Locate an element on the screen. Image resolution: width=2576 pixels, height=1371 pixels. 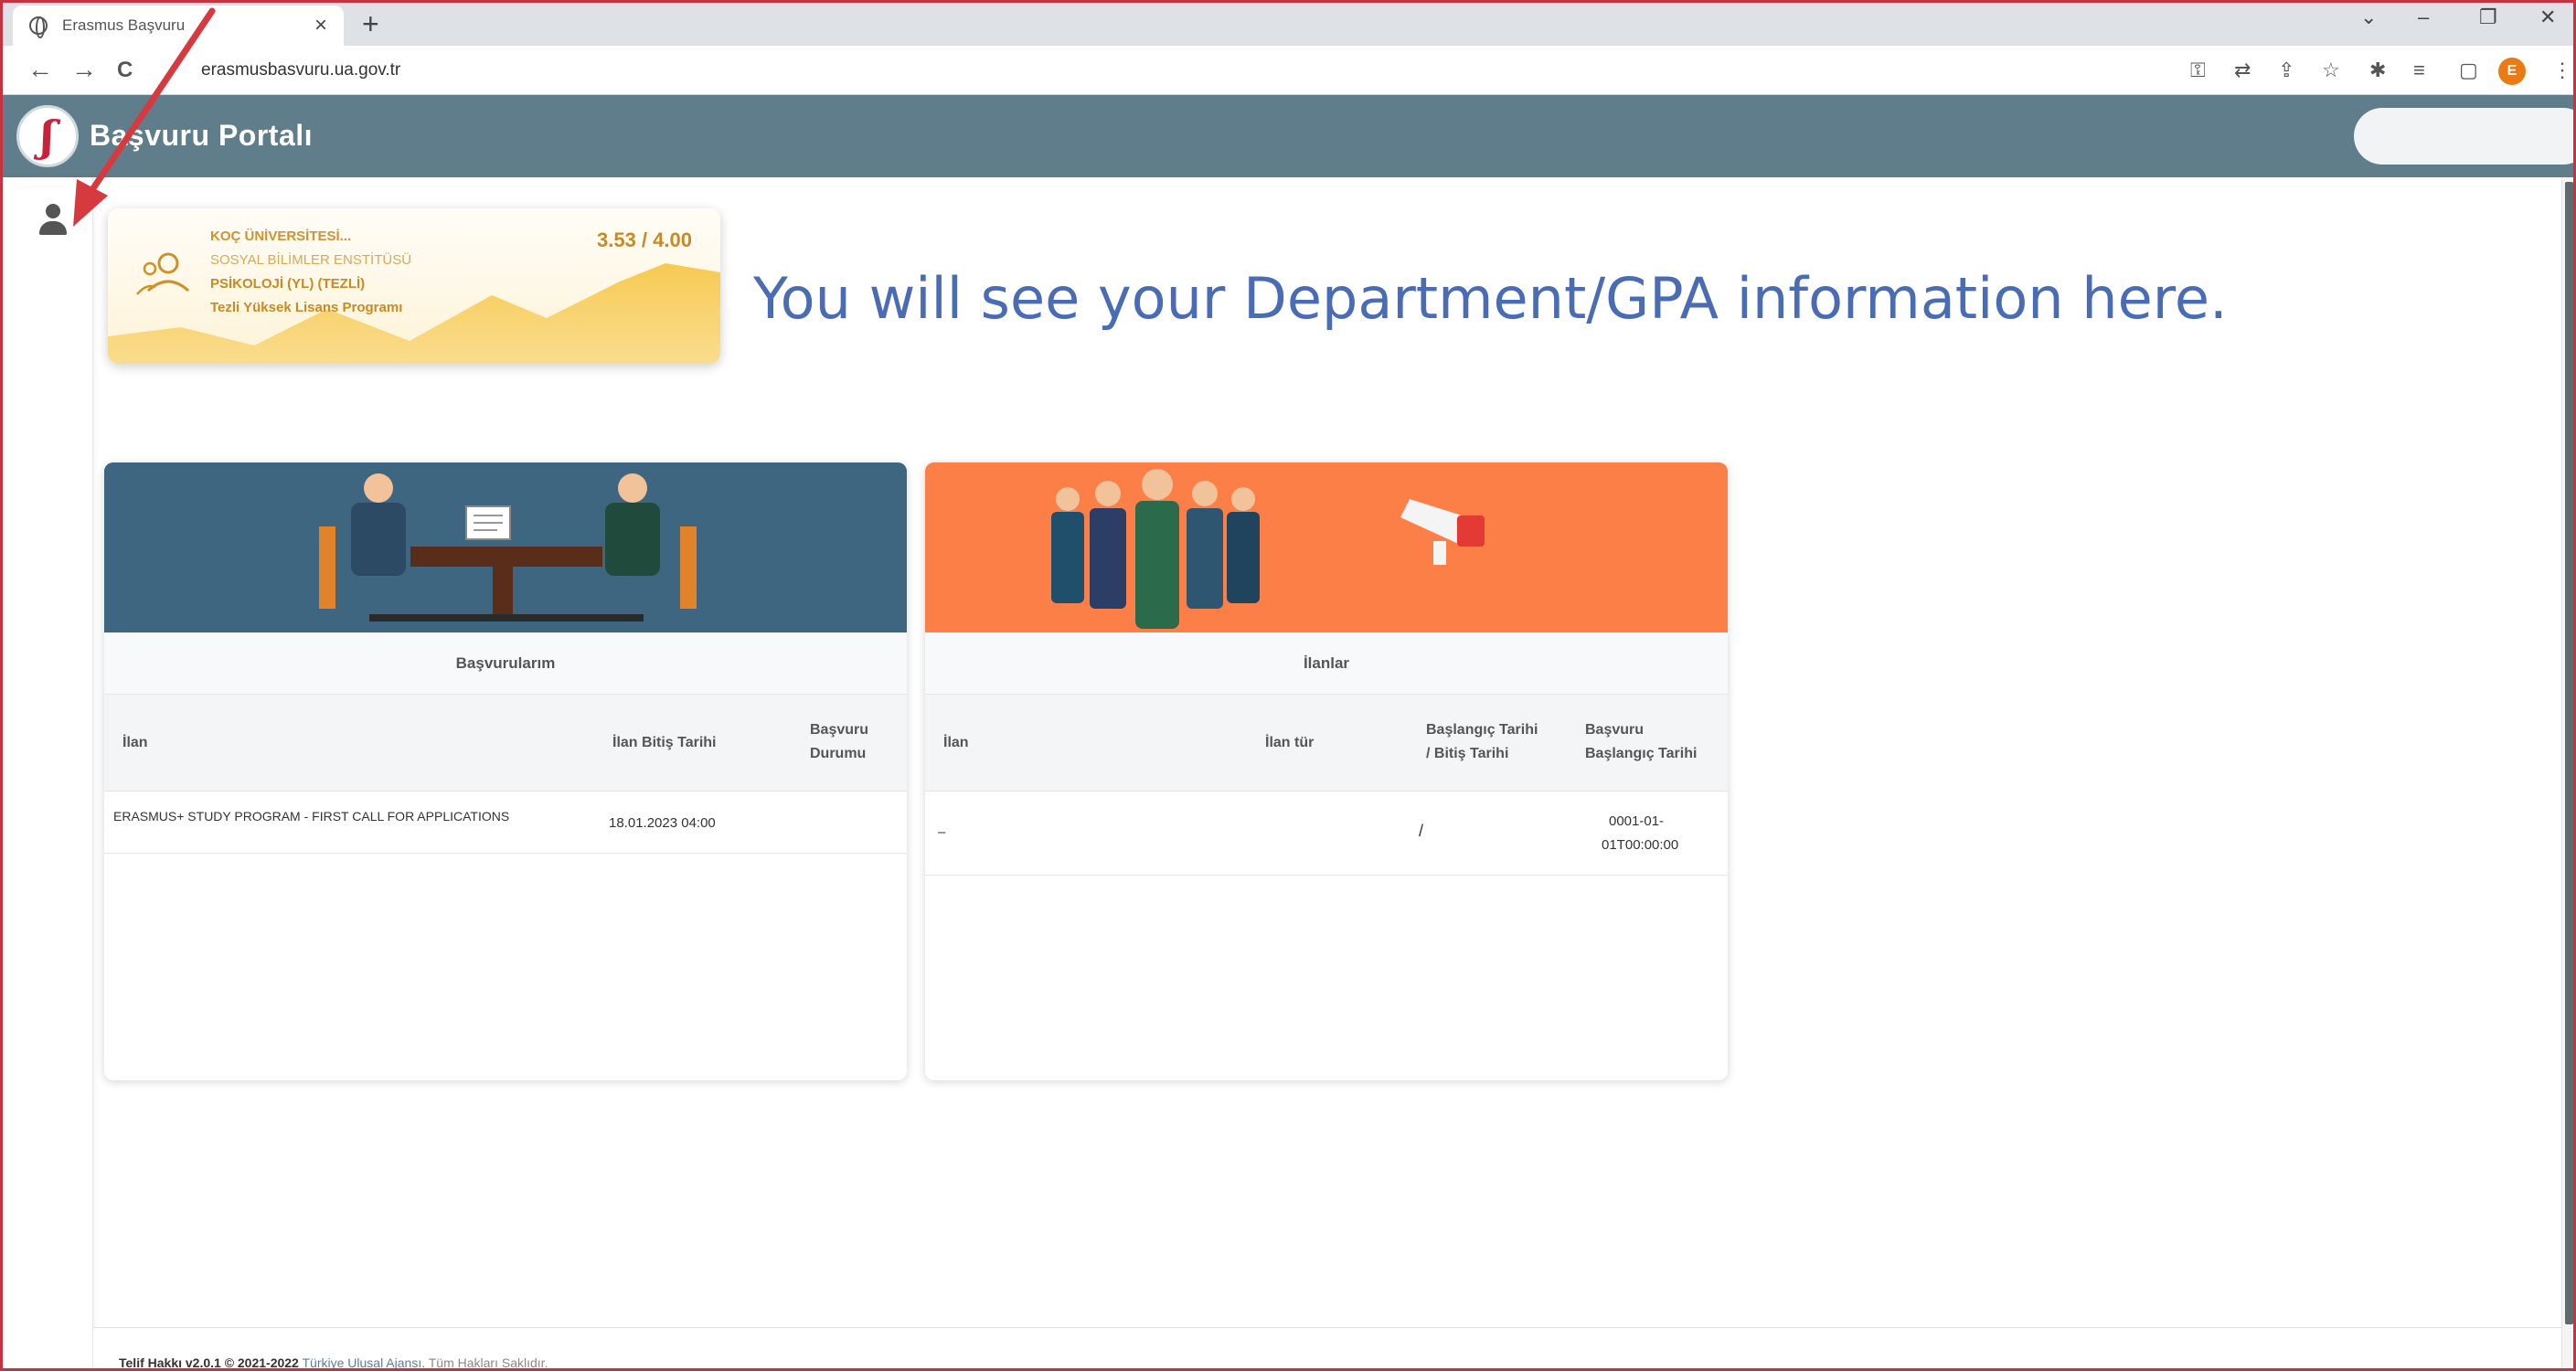
col-durumu: Durumu is located at coordinates (838, 753).